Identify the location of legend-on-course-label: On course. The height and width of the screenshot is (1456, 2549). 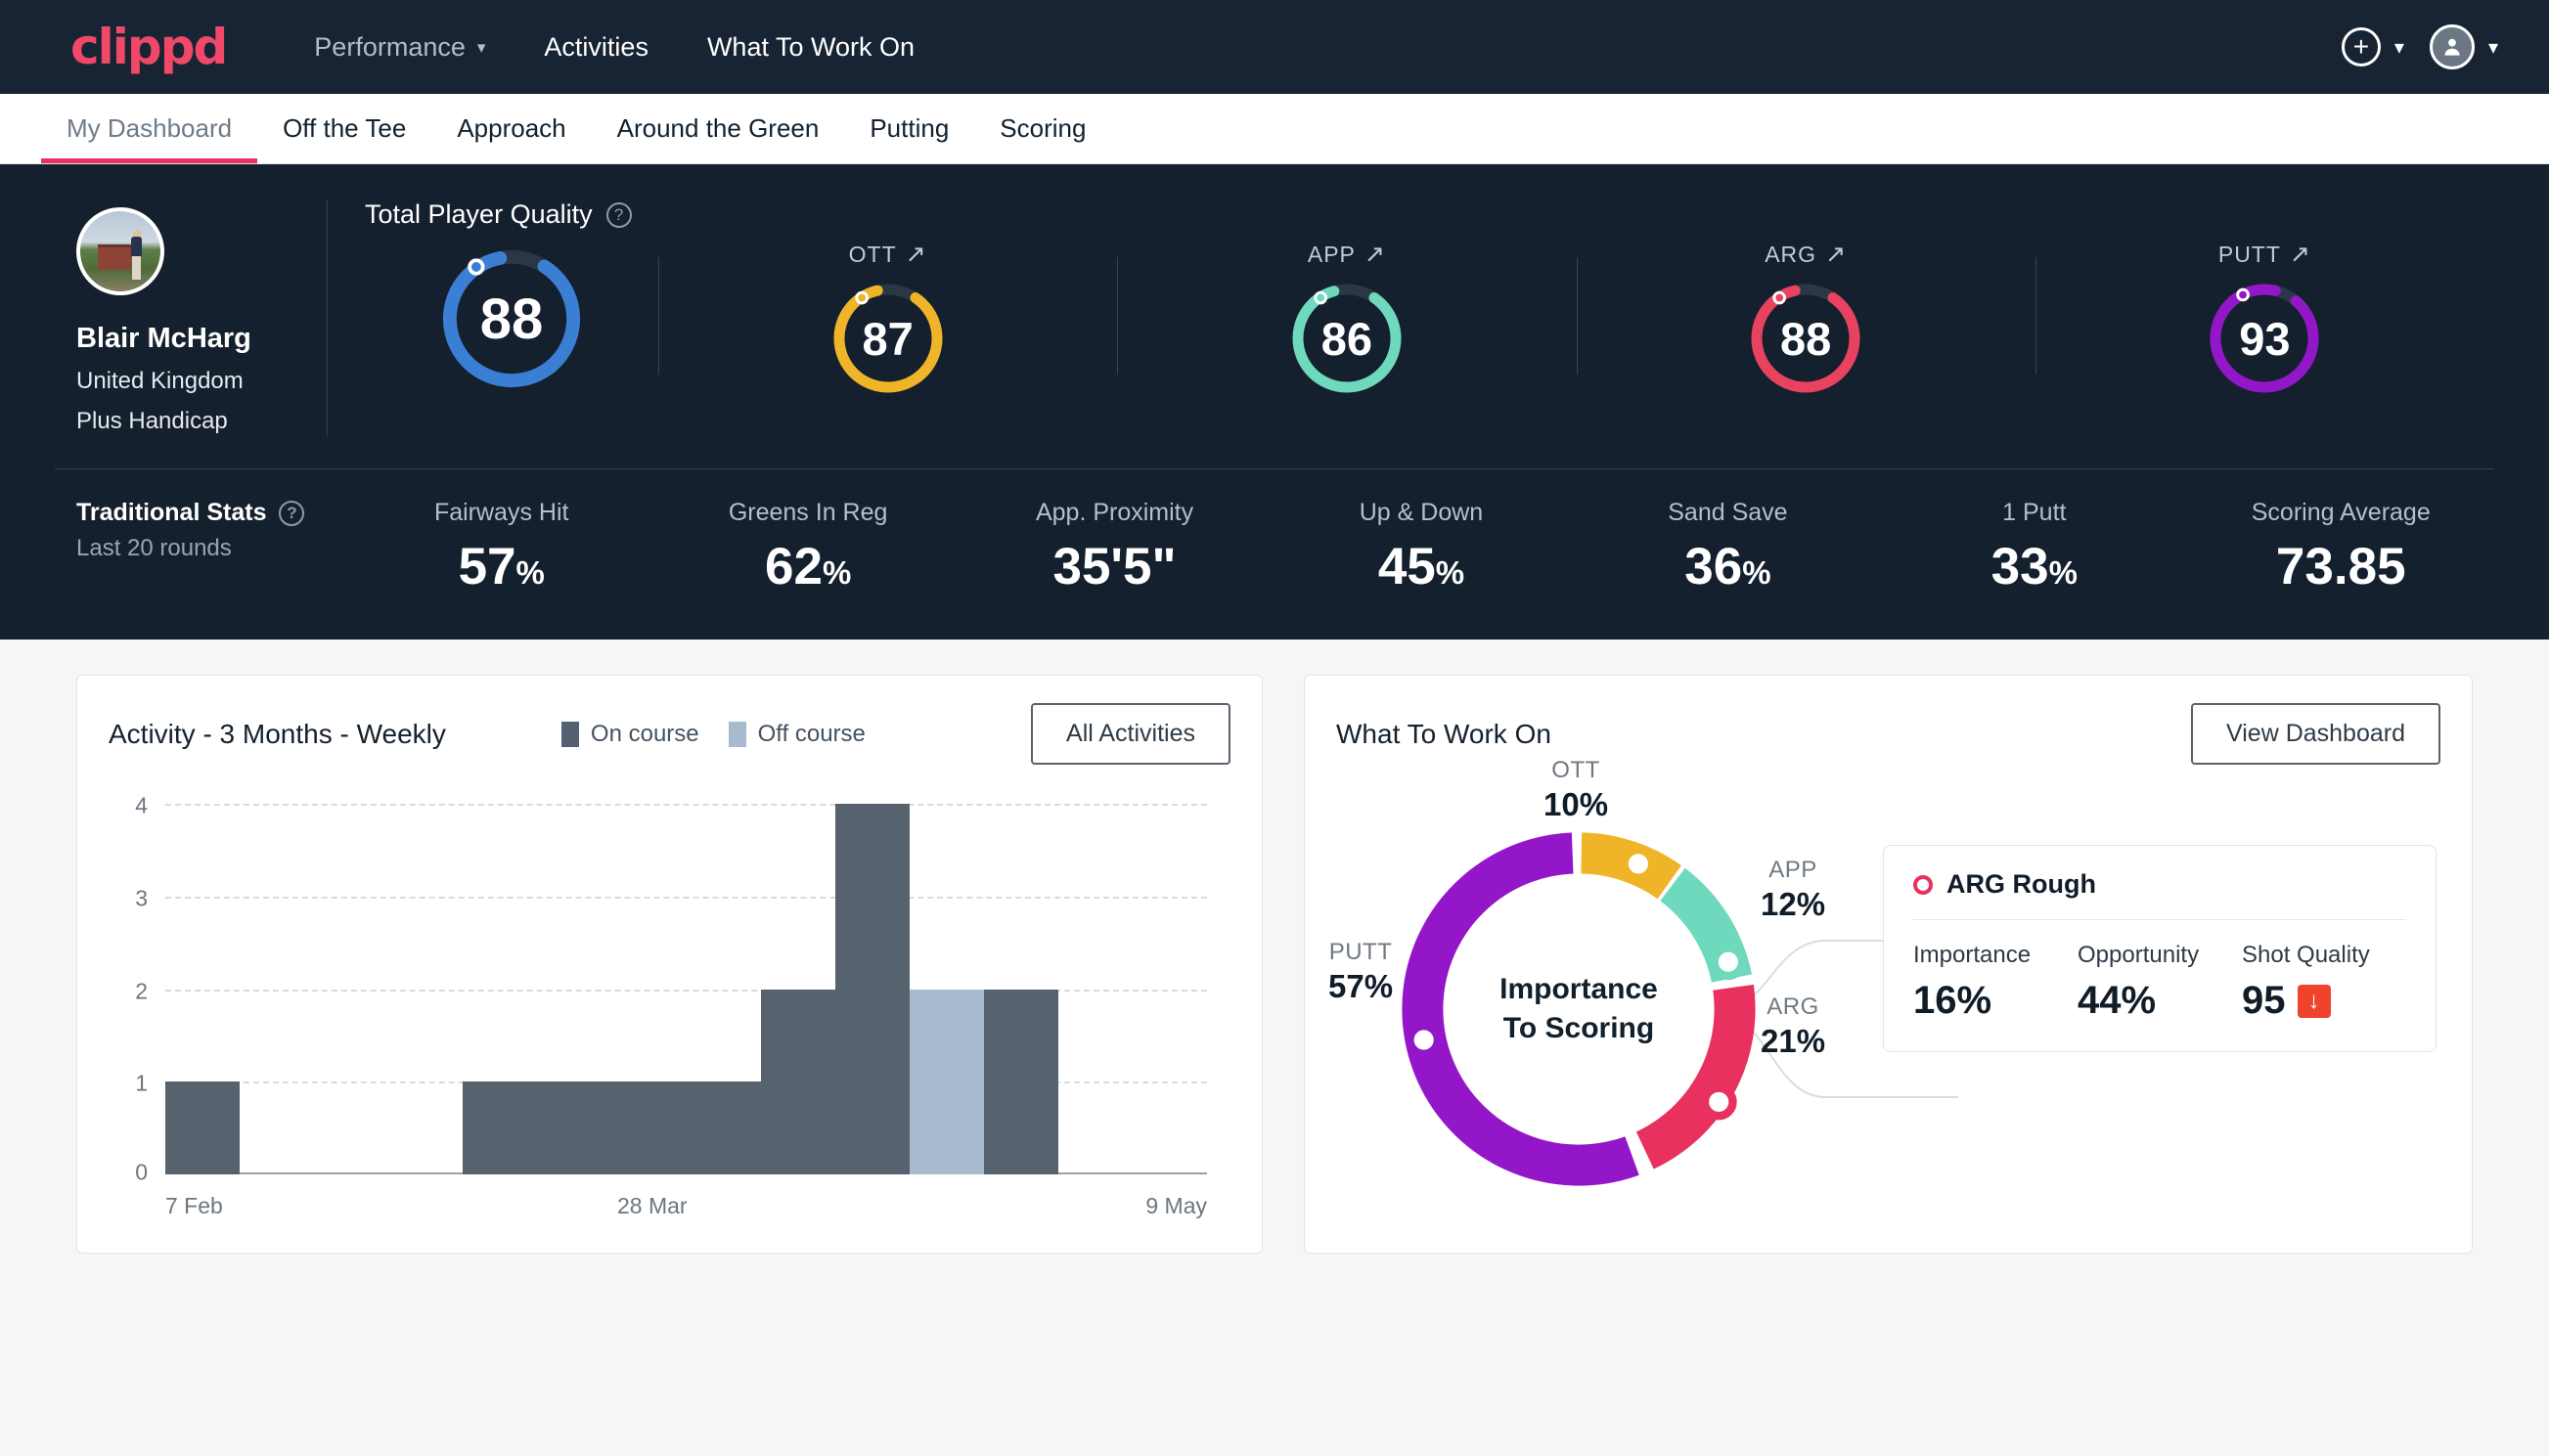
(645, 733).